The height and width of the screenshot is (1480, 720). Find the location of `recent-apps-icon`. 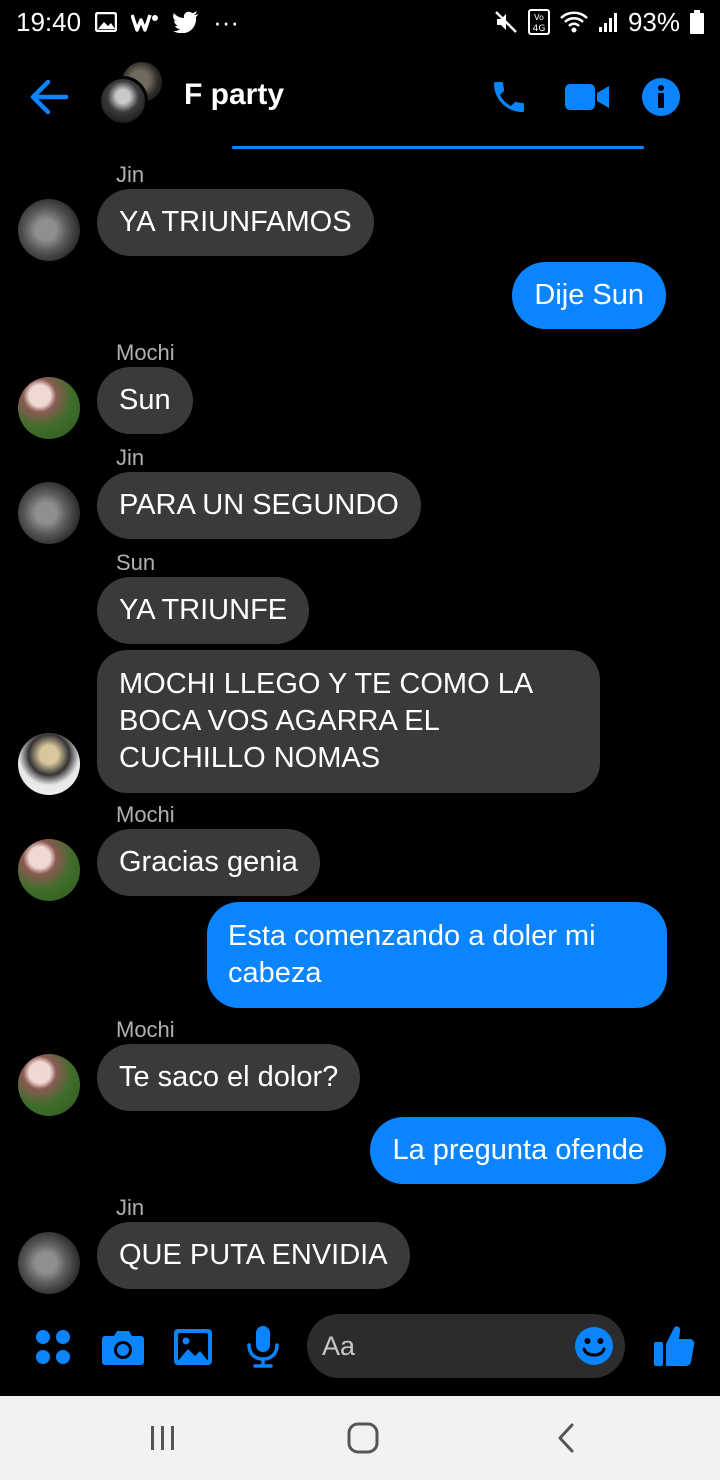

recent-apps-icon is located at coordinates (162, 1438).